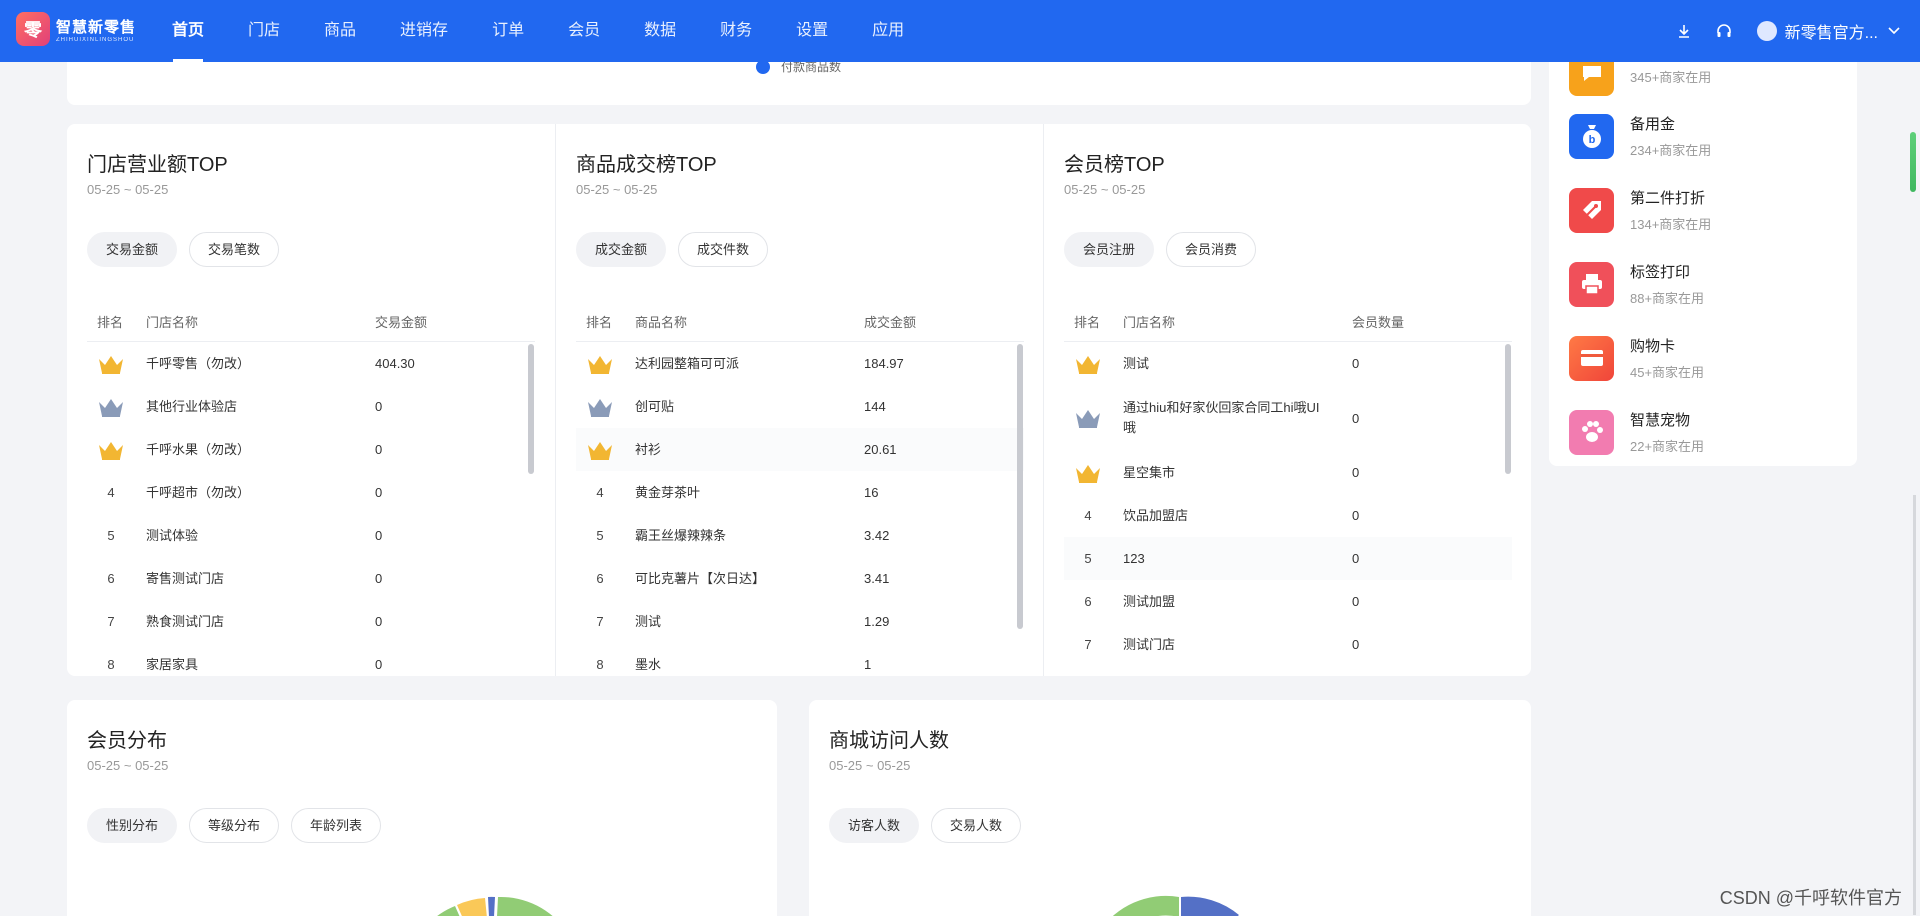  What do you see at coordinates (1766, 31) in the screenshot?
I see `avatar` at bounding box center [1766, 31].